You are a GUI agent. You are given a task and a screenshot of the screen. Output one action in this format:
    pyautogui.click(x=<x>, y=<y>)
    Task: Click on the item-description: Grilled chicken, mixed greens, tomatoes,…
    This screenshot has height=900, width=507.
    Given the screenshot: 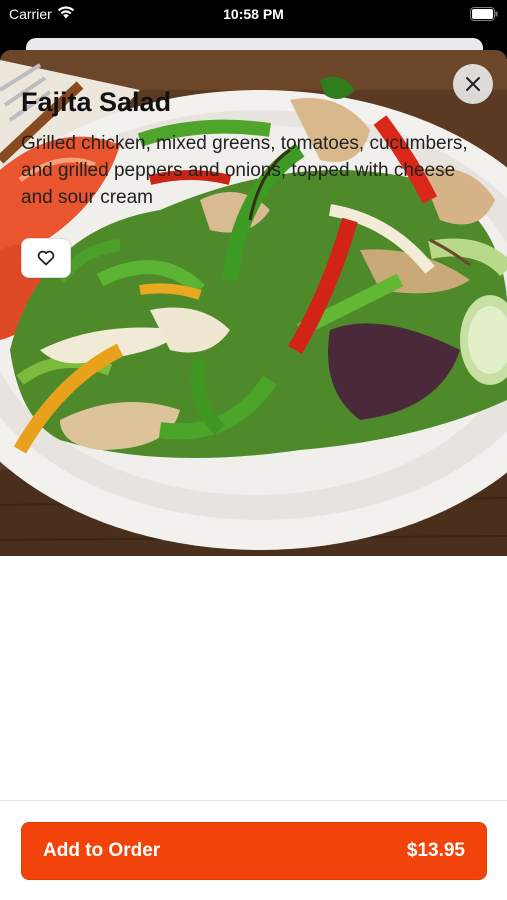 What is the action you would take?
    pyautogui.click(x=244, y=170)
    